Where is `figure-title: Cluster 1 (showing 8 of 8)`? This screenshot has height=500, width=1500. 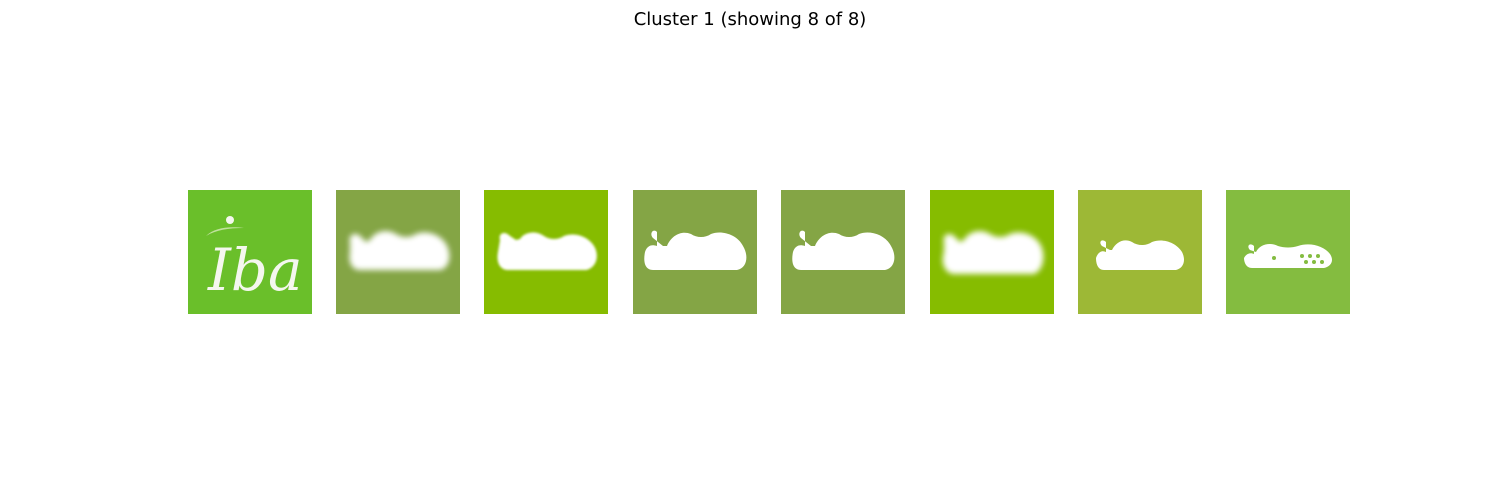
figure-title: Cluster 1 (showing 8 of 8) is located at coordinates (750, 19).